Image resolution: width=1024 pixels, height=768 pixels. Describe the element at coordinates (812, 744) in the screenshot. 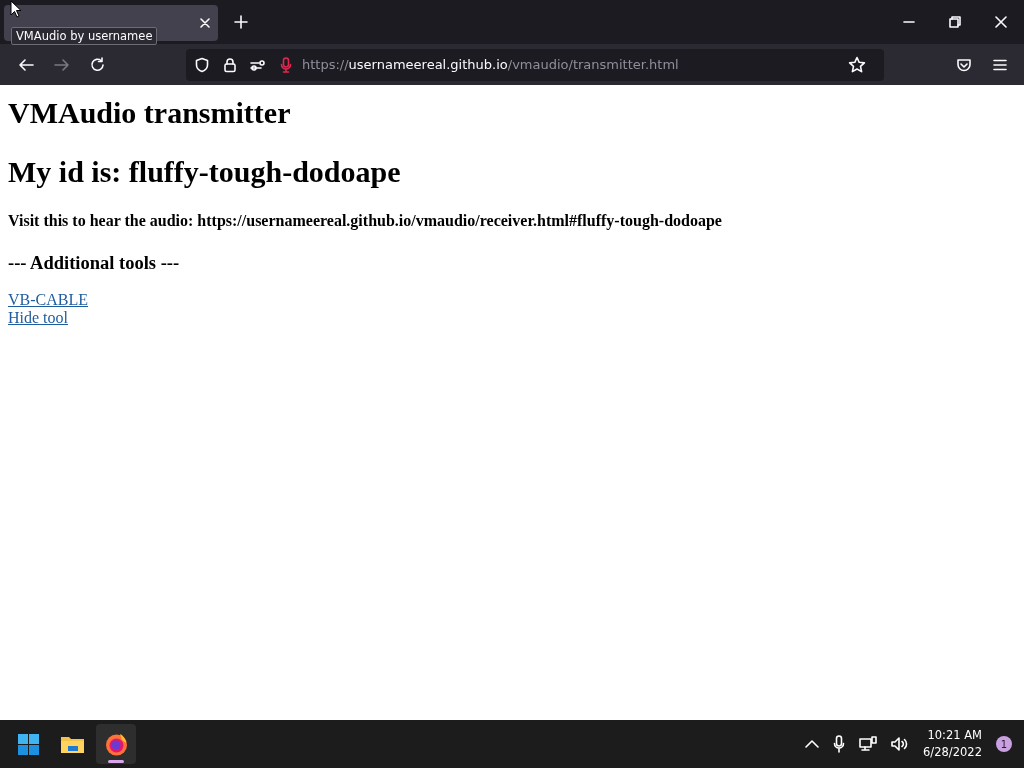

I see `chevron-up-icon` at that location.